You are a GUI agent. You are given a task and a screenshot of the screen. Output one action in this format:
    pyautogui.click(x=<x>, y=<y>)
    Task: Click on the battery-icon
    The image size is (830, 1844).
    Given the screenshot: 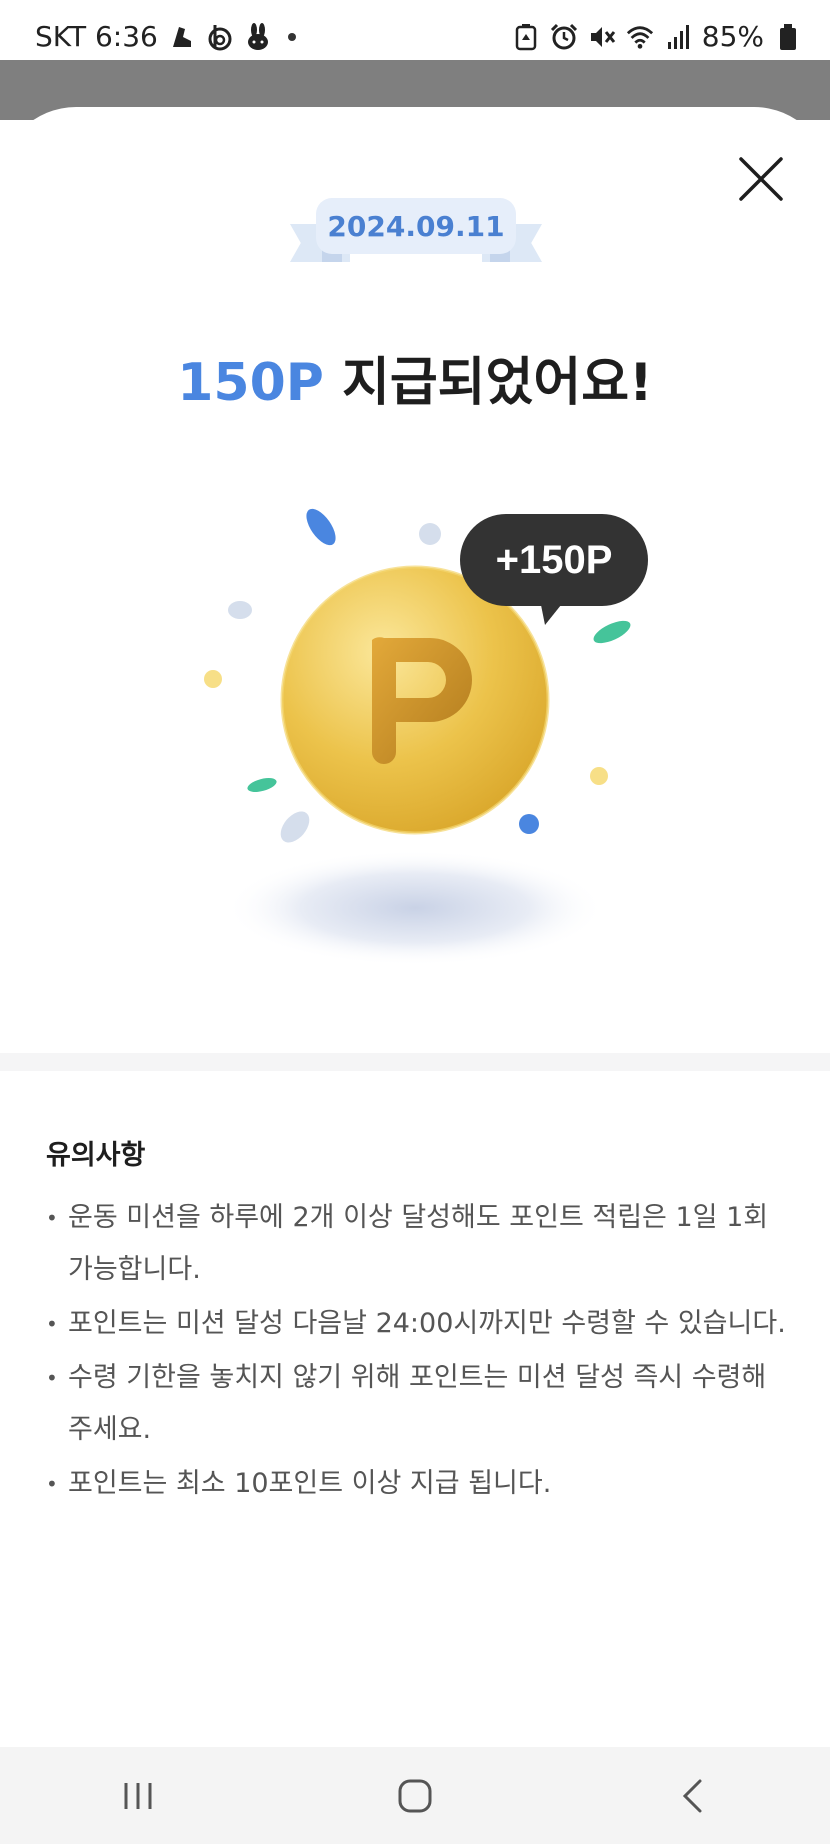 What is the action you would take?
    pyautogui.click(x=788, y=37)
    